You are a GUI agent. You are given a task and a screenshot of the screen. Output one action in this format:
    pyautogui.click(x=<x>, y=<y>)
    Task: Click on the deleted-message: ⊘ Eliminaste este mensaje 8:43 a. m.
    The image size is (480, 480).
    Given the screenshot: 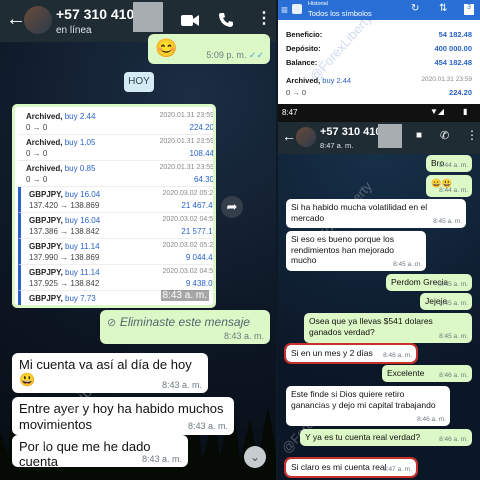 What is the action you would take?
    pyautogui.click(x=185, y=327)
    